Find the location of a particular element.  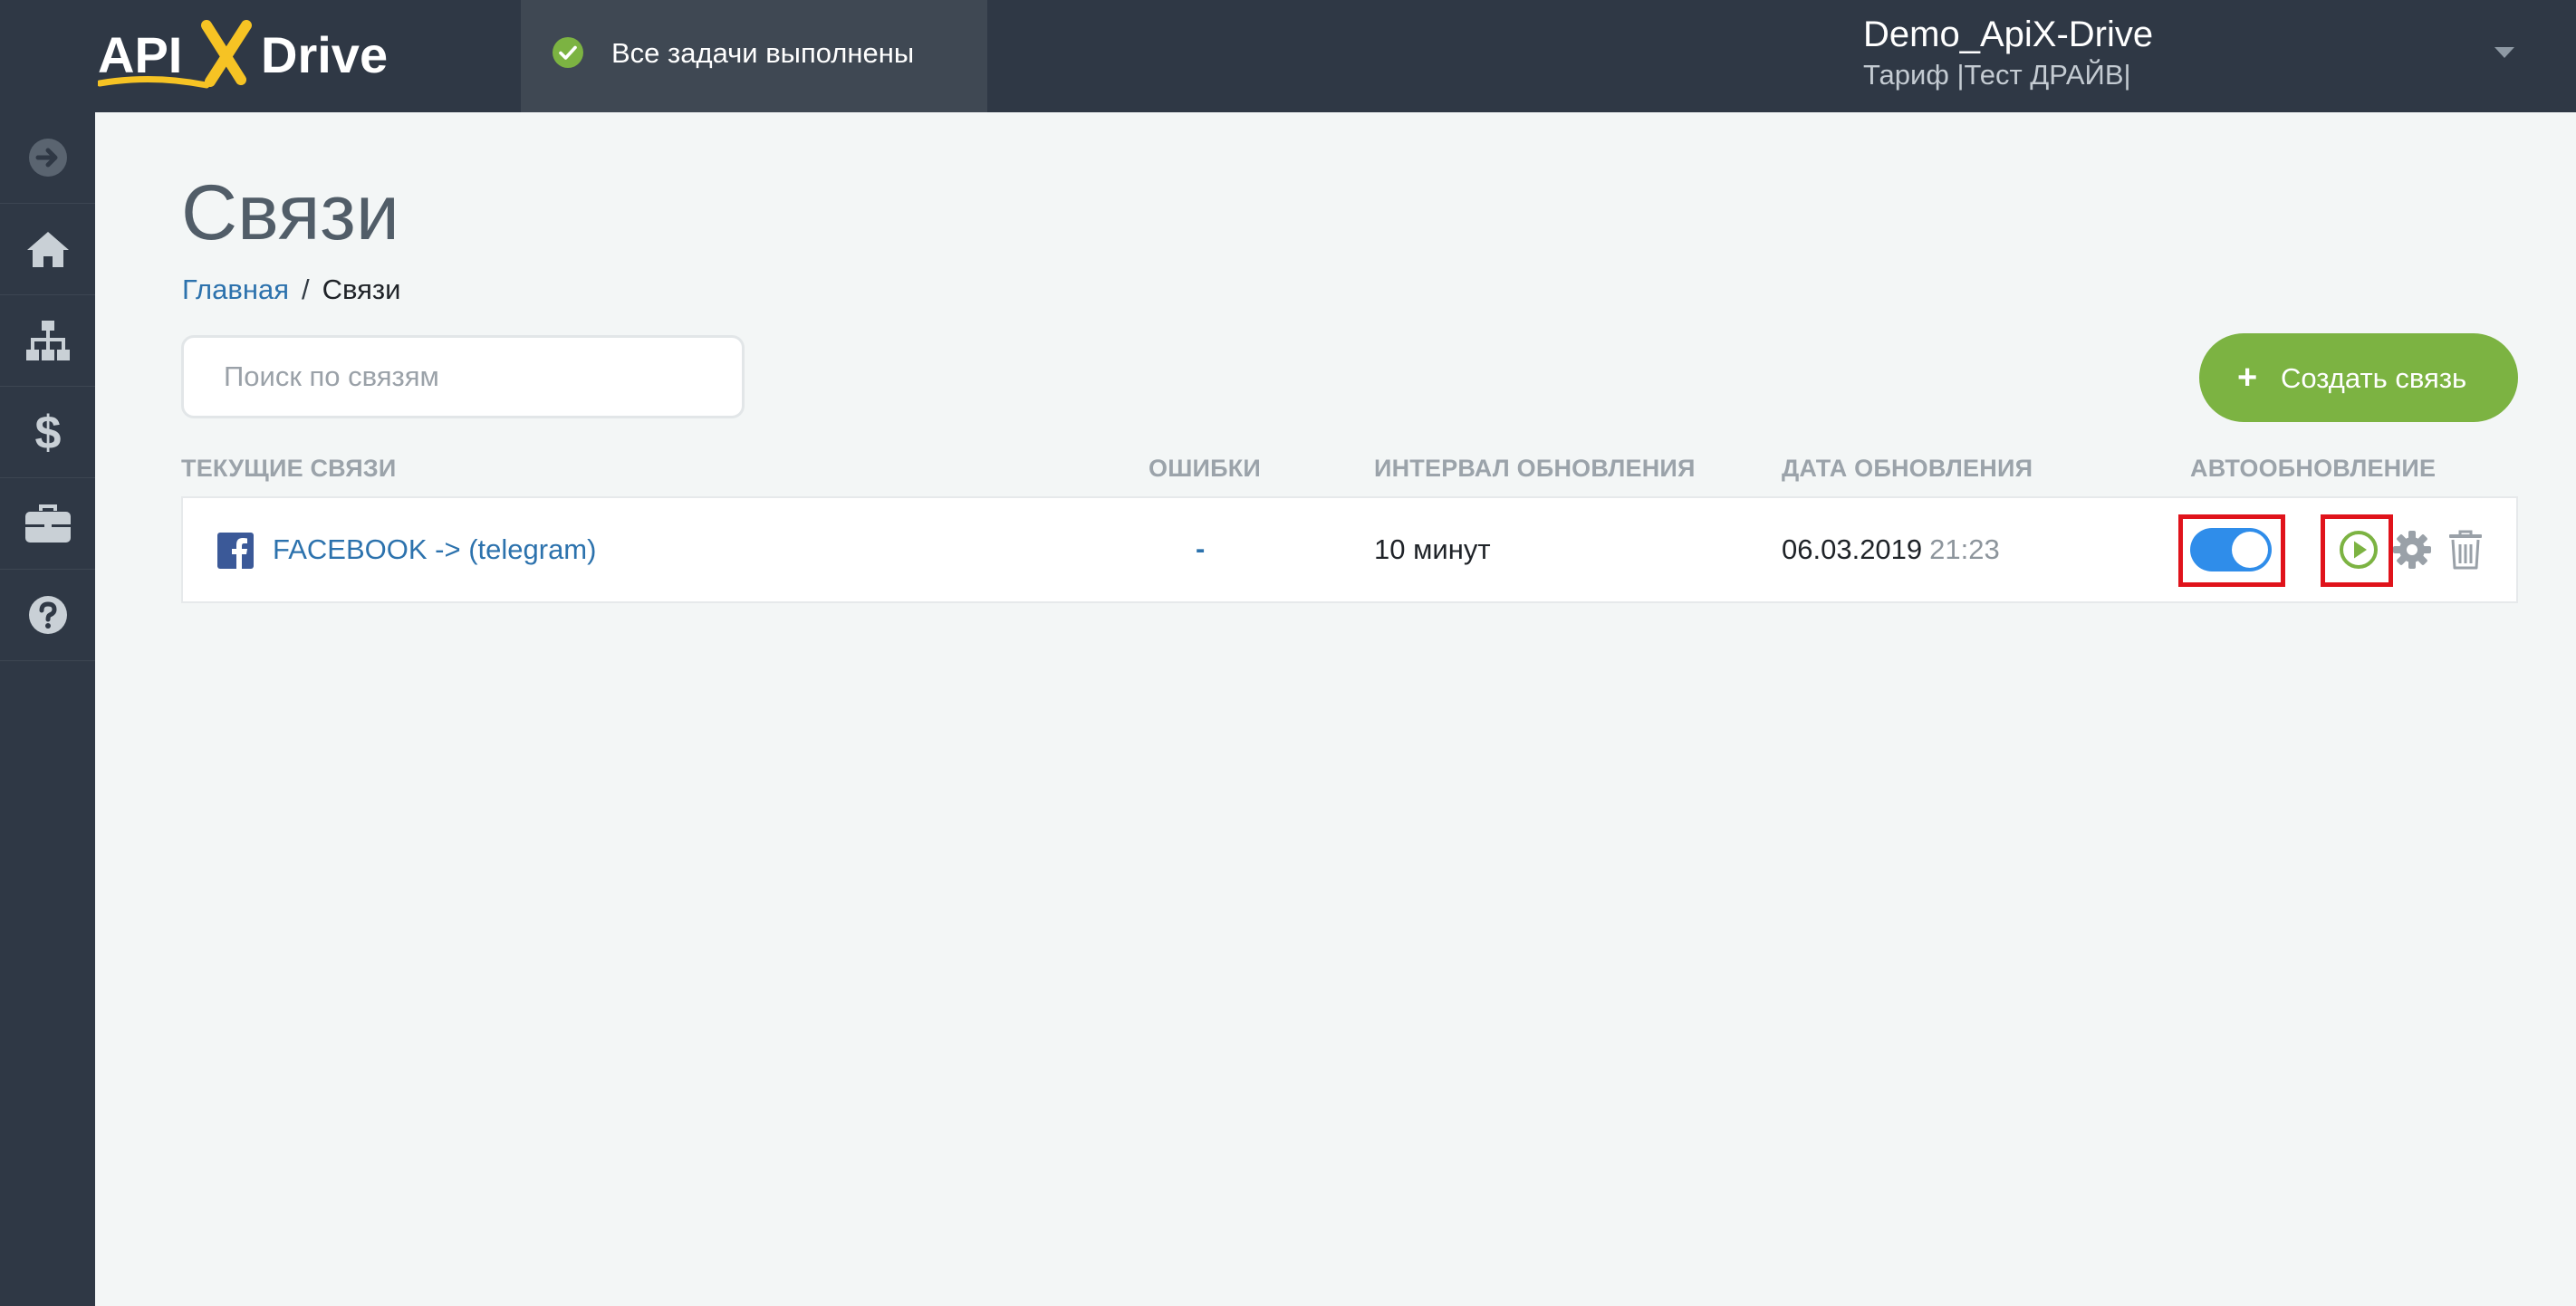

sidebar-item-connections is located at coordinates (47, 341).